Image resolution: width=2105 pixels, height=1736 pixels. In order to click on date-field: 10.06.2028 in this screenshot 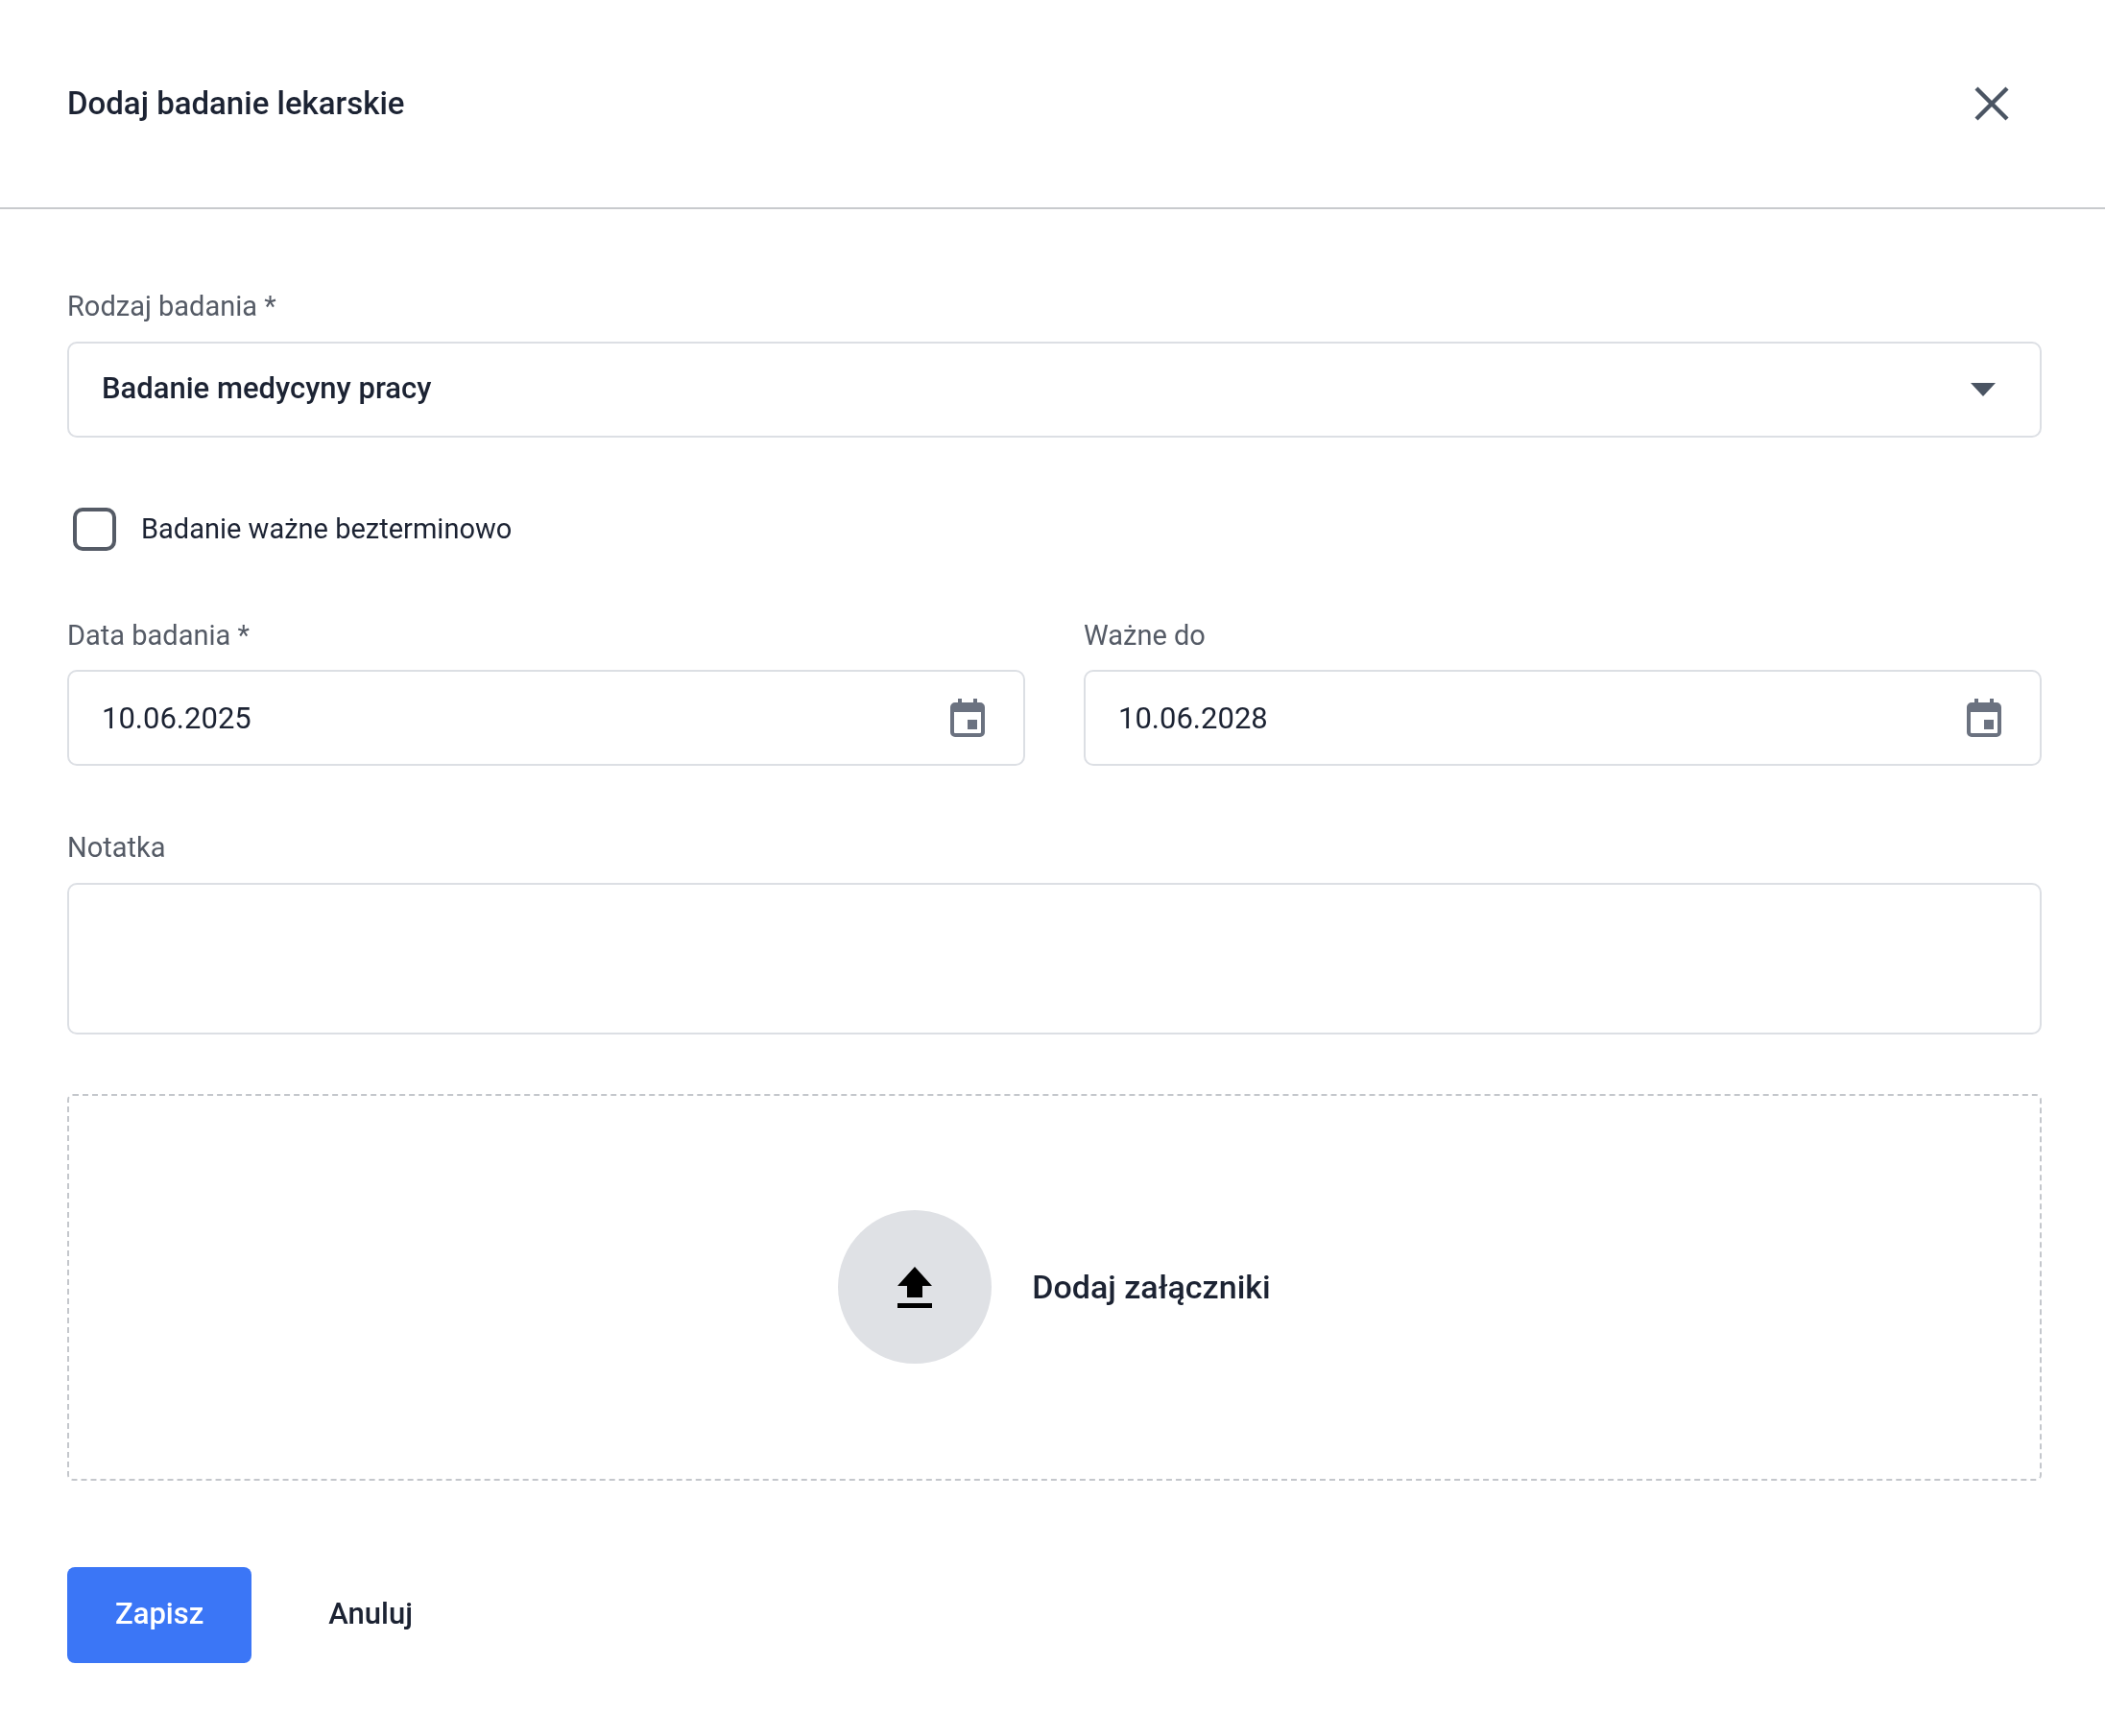, I will do `click(1563, 718)`.